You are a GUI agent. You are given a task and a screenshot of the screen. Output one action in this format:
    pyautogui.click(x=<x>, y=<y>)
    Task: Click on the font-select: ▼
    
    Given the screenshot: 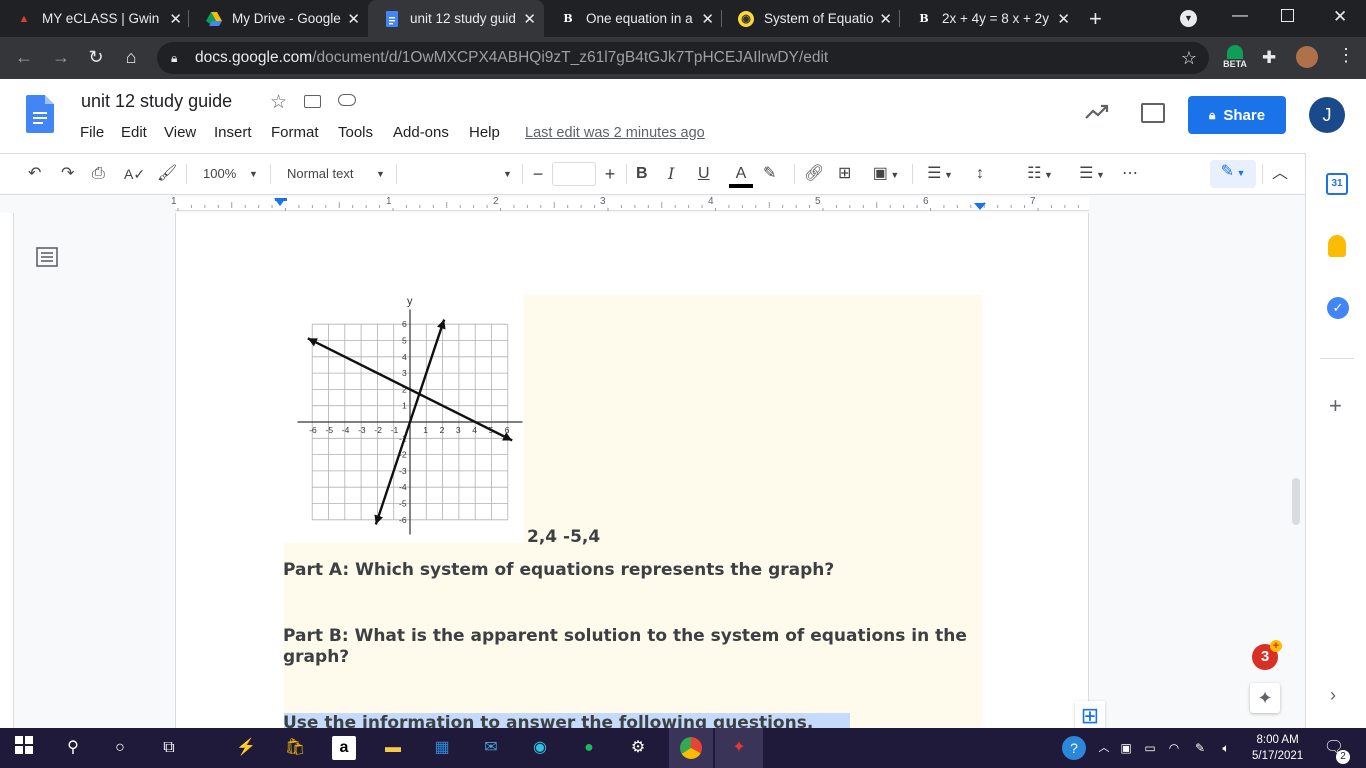 What is the action you would take?
    pyautogui.click(x=459, y=174)
    